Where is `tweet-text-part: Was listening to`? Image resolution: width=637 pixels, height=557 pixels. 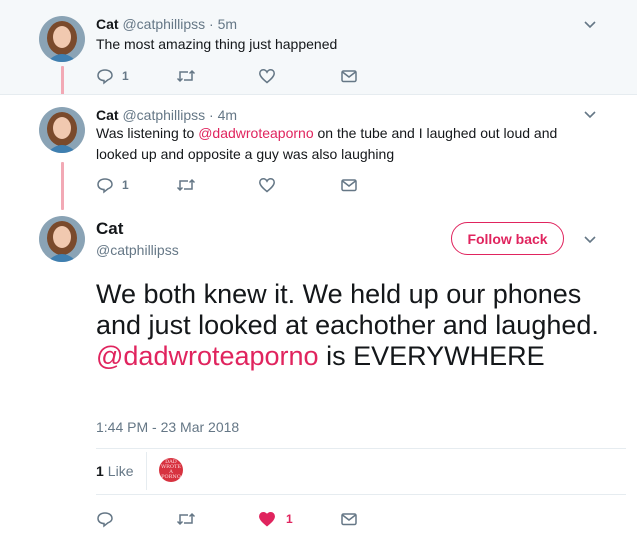
tweet-text-part: Was listening to is located at coordinates (147, 133).